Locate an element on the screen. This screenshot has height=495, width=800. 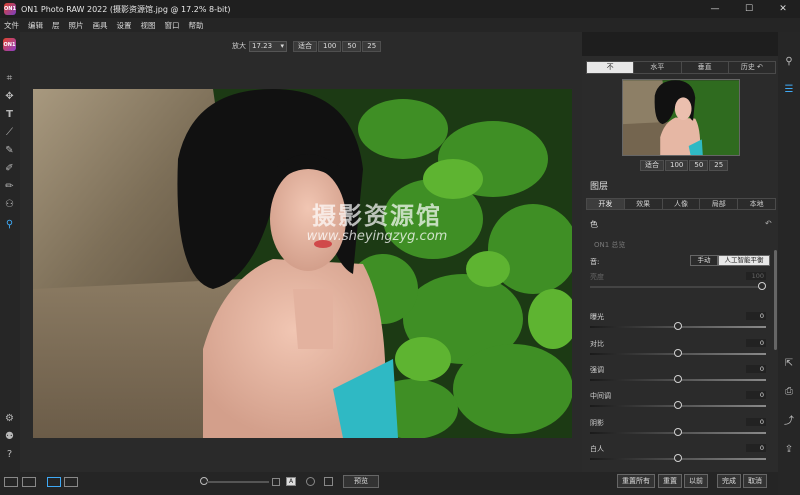
browse-module-icon: ⚲ is located at coordinates (789, 62).